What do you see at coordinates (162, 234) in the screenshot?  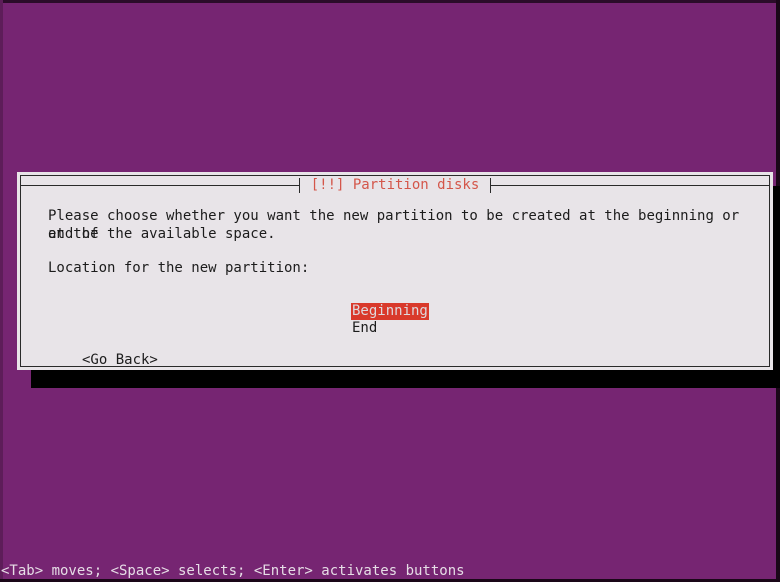 I see `dialog-intro-line-2: end of the available space.` at bounding box center [162, 234].